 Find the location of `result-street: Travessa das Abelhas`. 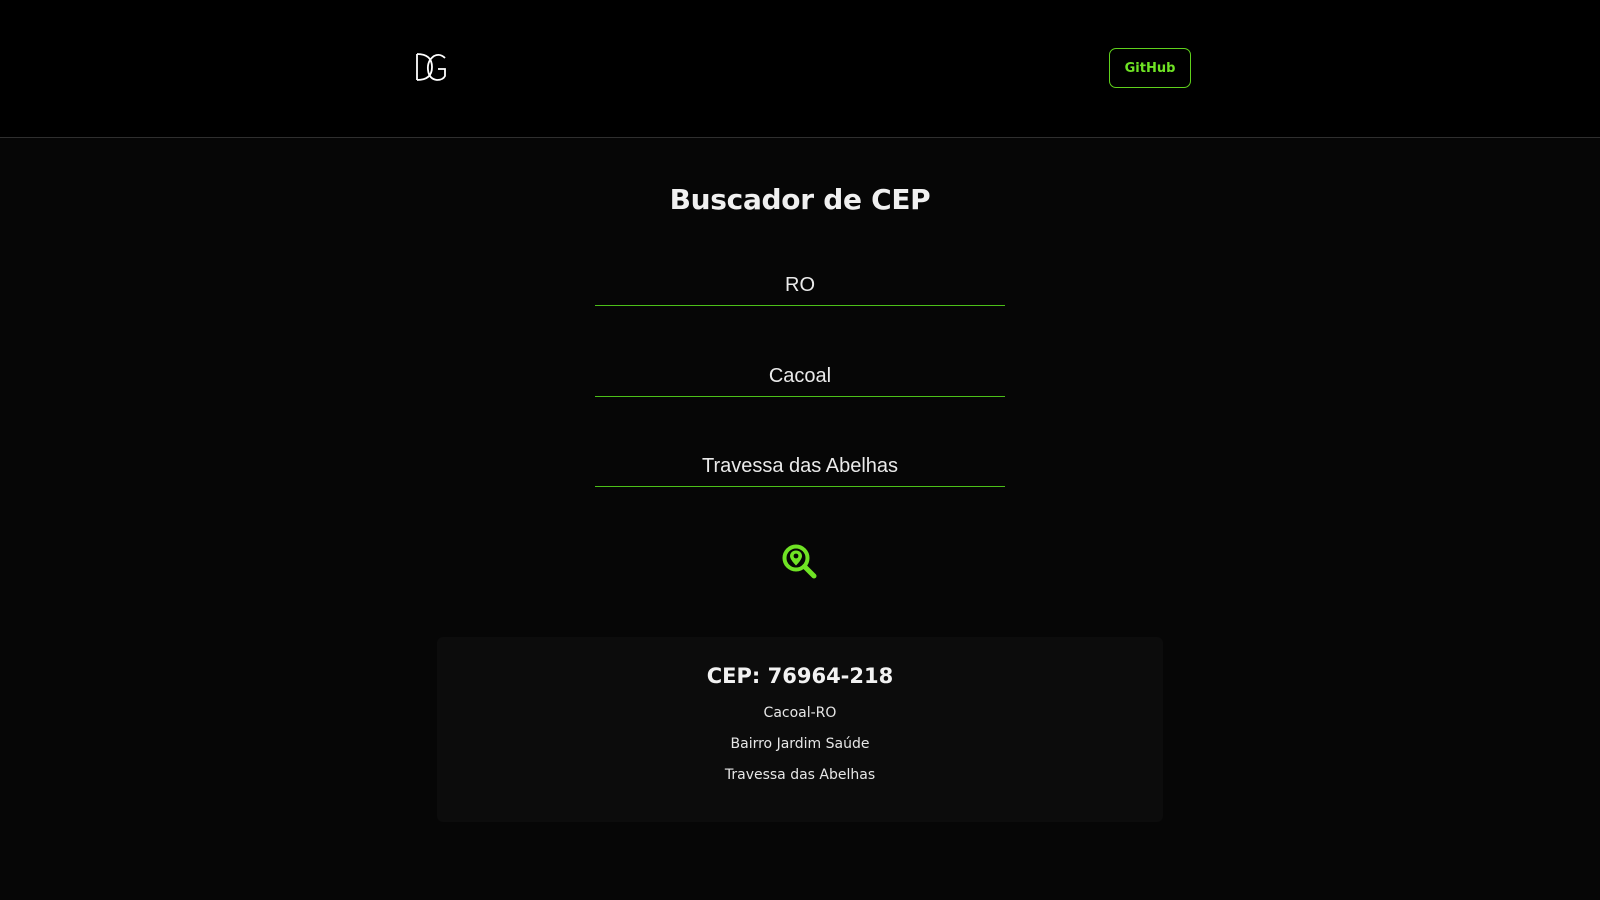

result-street: Travessa das Abelhas is located at coordinates (800, 775).